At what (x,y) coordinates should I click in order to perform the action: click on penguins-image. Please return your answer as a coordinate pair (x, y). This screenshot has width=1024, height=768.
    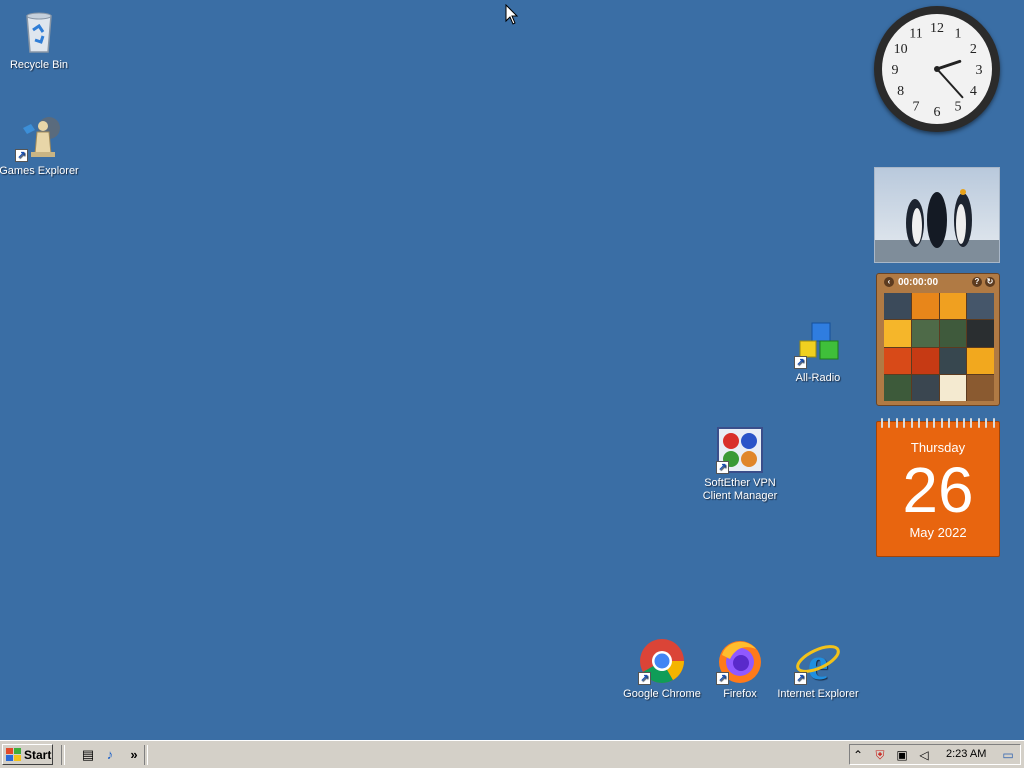
    Looking at the image, I should click on (937, 215).